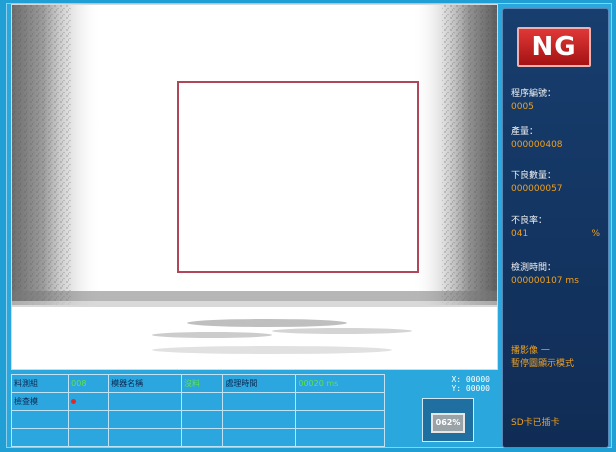 The height and width of the screenshot is (452, 616). What do you see at coordinates (530, 351) in the screenshot?
I see `display-mode-line1: 播影像 一` at bounding box center [530, 351].